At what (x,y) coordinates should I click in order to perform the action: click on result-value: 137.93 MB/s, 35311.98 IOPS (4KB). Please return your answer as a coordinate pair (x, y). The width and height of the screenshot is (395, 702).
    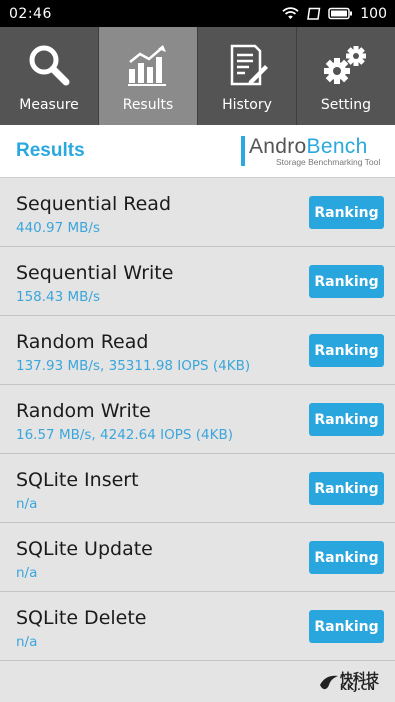
    Looking at the image, I should click on (133, 366).